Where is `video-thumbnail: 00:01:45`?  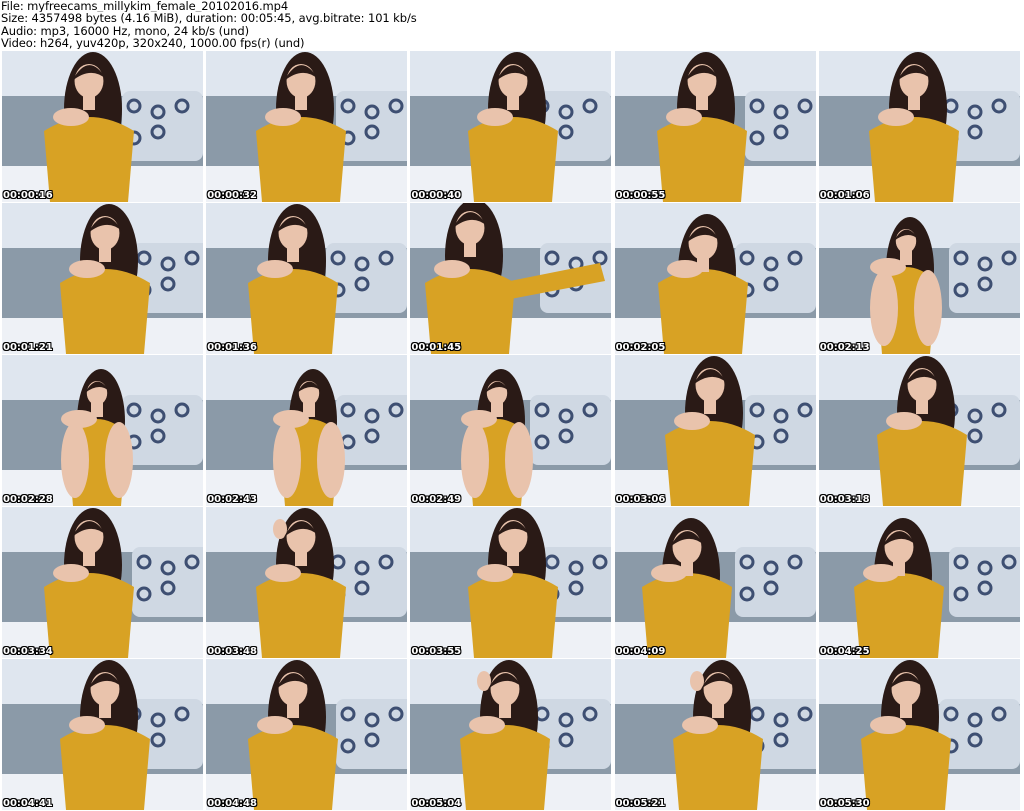
video-thumbnail: 00:01:45 is located at coordinates (511, 278).